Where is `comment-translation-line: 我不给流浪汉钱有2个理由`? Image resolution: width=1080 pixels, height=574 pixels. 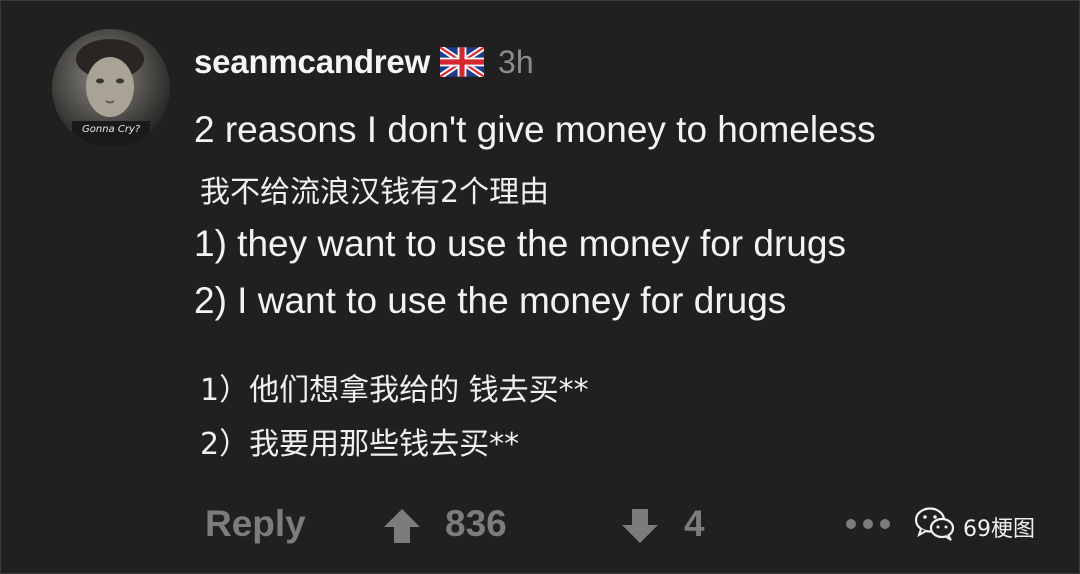
comment-translation-line: 我不给流浪汉钱有2个理由 is located at coordinates (375, 192).